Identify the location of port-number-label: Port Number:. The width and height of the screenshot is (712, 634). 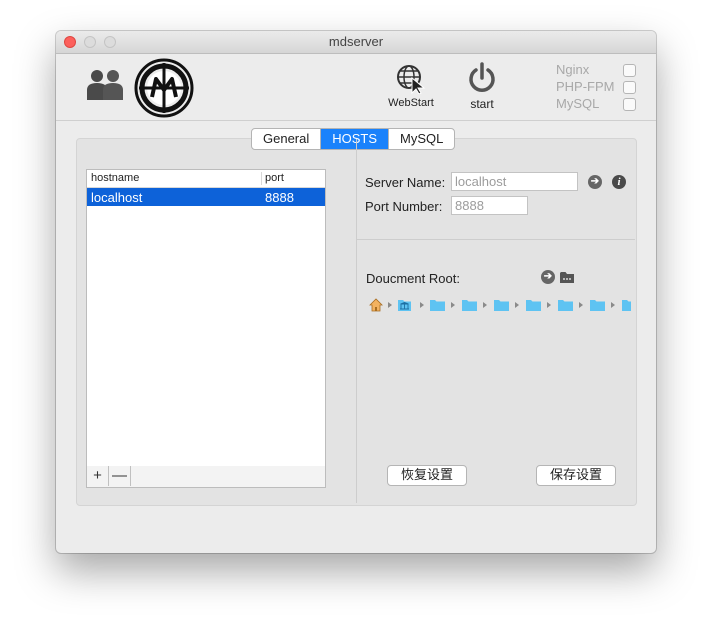
(404, 206).